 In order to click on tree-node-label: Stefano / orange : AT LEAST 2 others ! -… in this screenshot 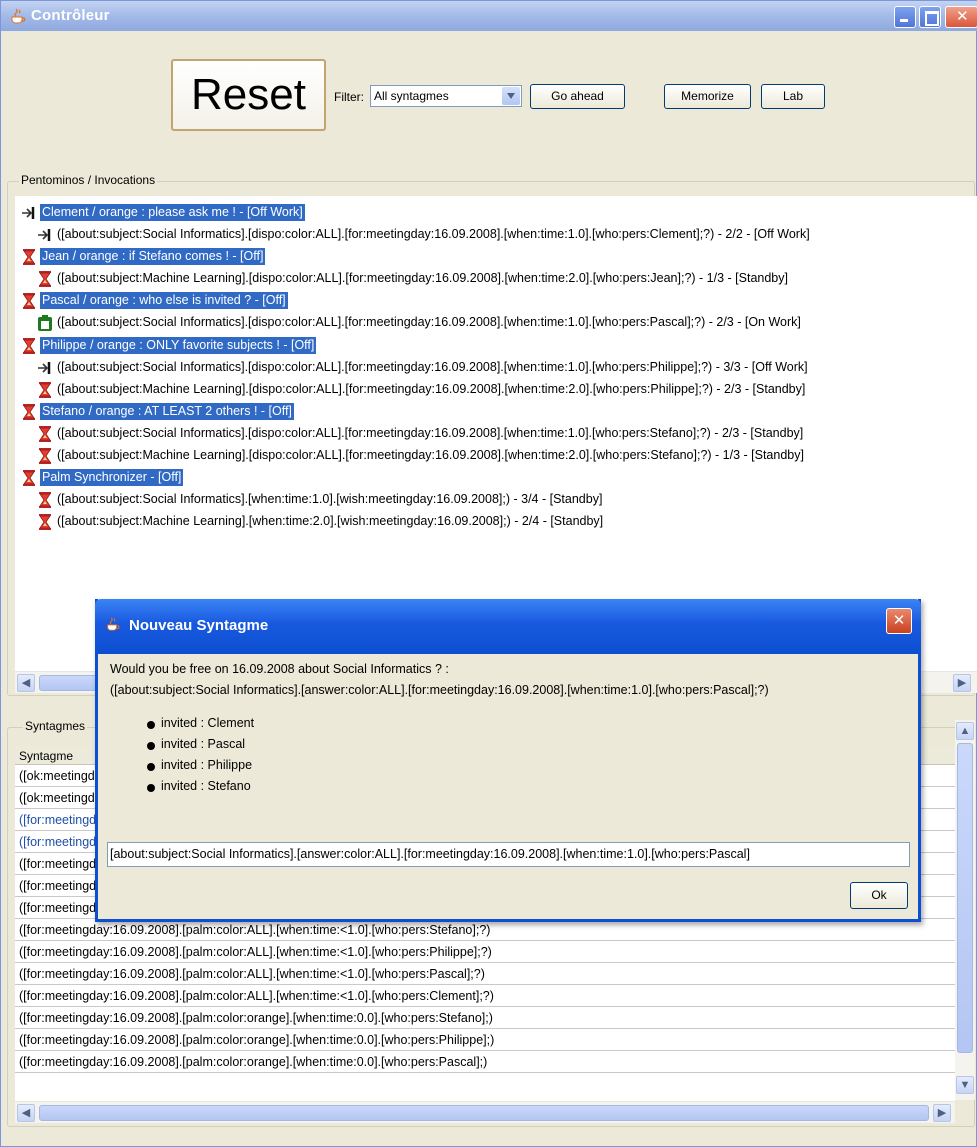, I will do `click(167, 411)`.